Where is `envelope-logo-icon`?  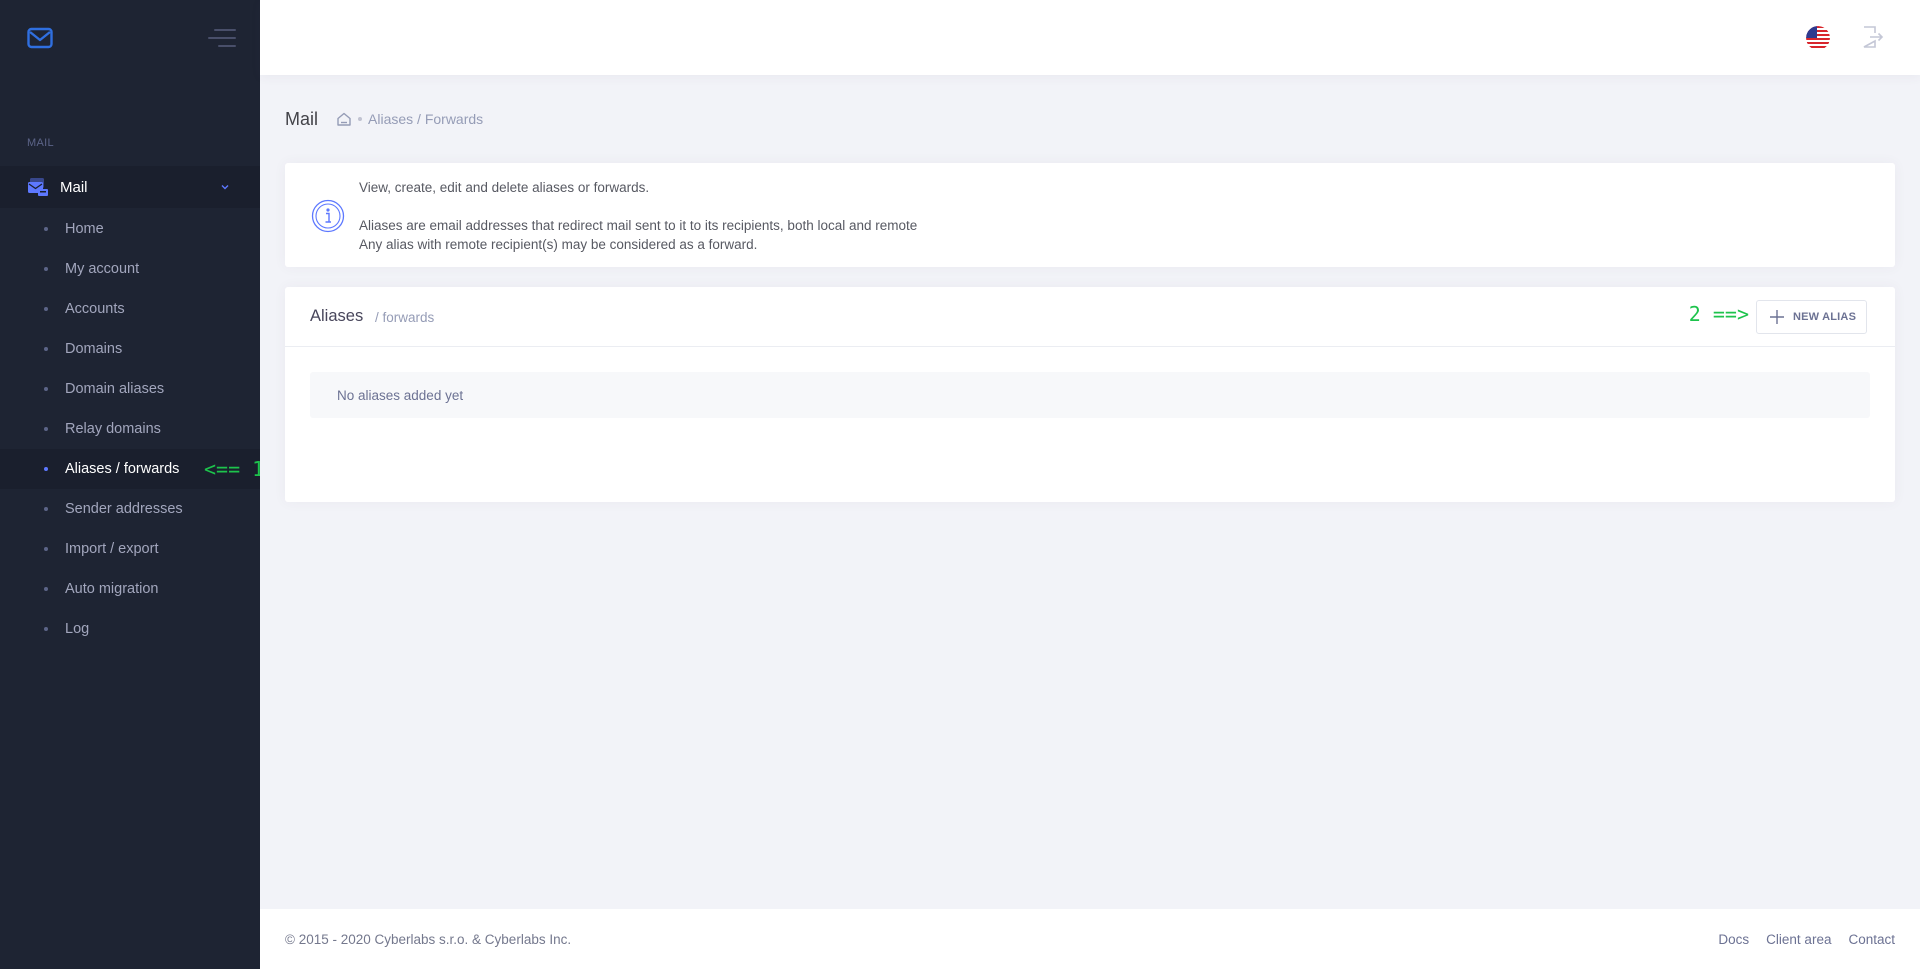 envelope-logo-icon is located at coordinates (40, 38).